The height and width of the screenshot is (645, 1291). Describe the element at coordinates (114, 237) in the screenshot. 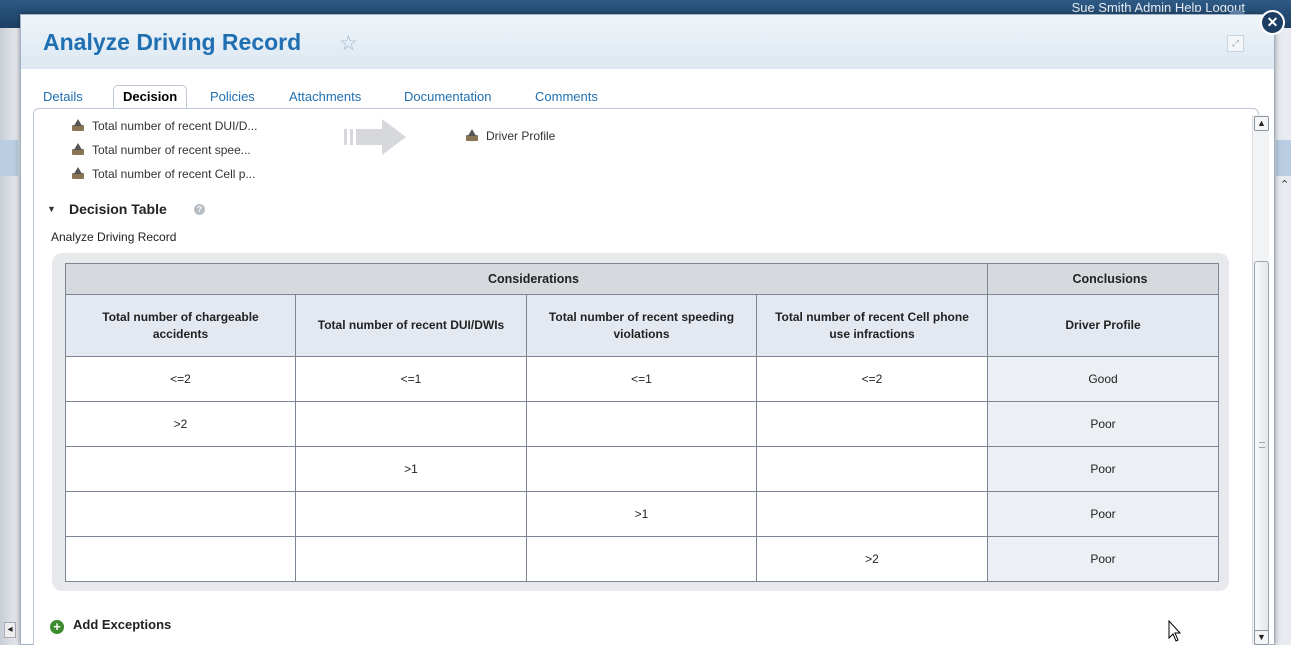

I see `table-caption: Analyze Driving Record` at that location.